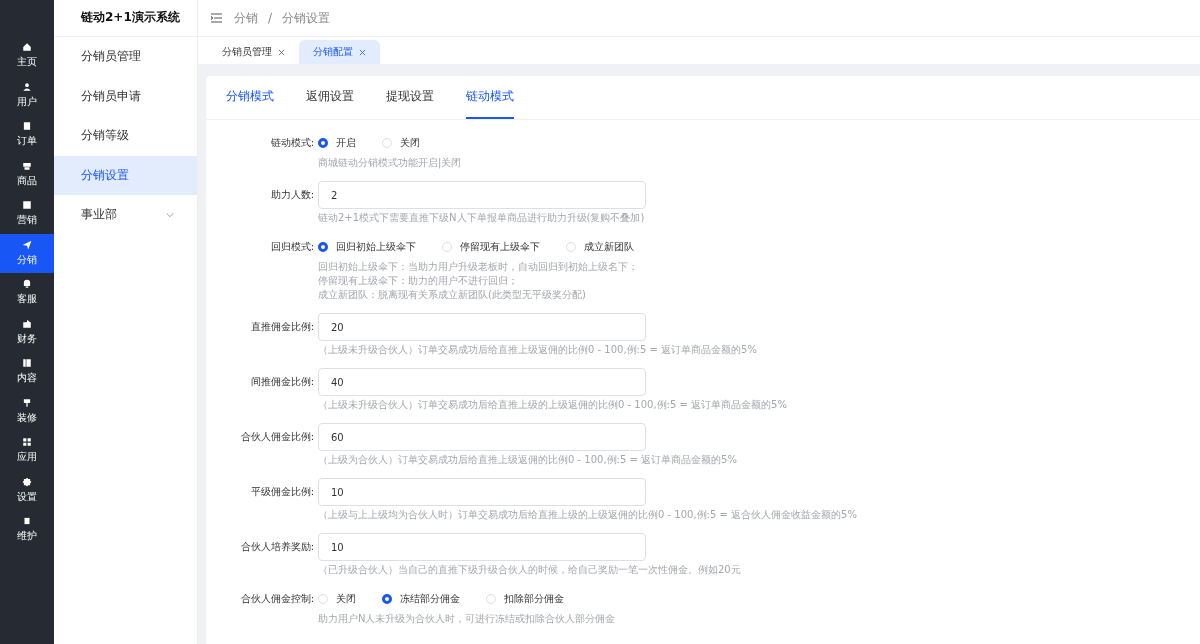 This screenshot has height=644, width=1200. What do you see at coordinates (27, 253) in the screenshot?
I see `nav-item: 分销` at bounding box center [27, 253].